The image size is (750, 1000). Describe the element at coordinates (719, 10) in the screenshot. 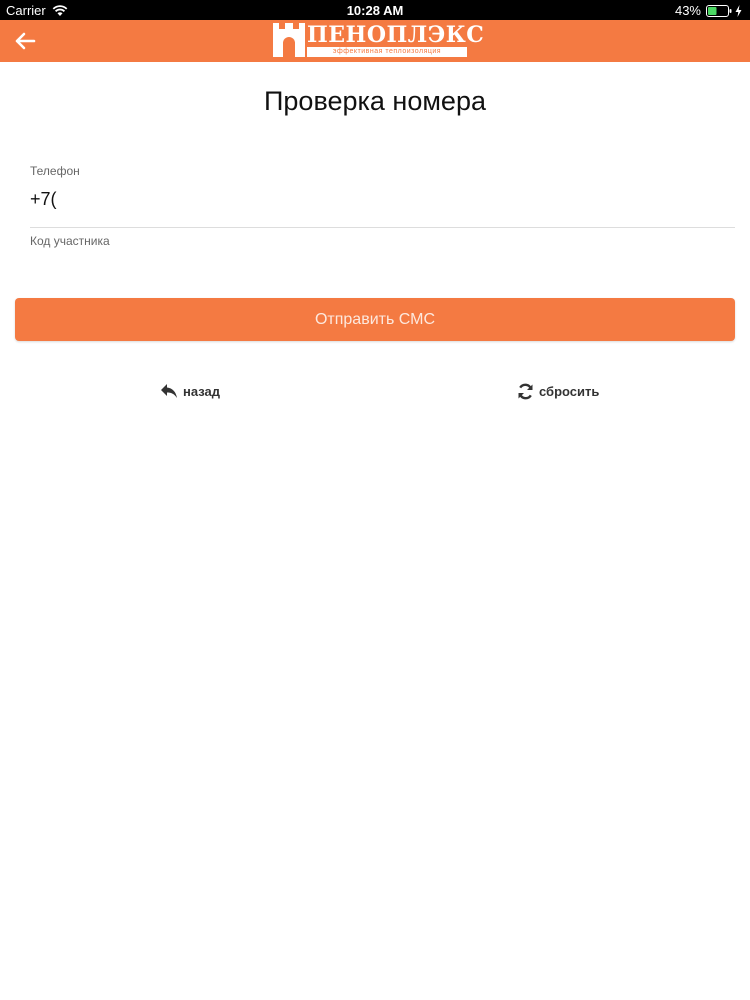

I see `battery-icon` at that location.